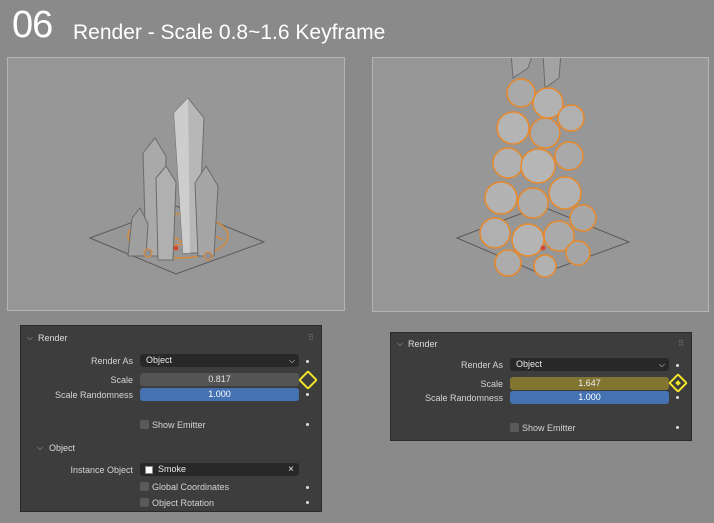 The width and height of the screenshot is (714, 523). I want to click on viewport-right-render, so click(543, 168).